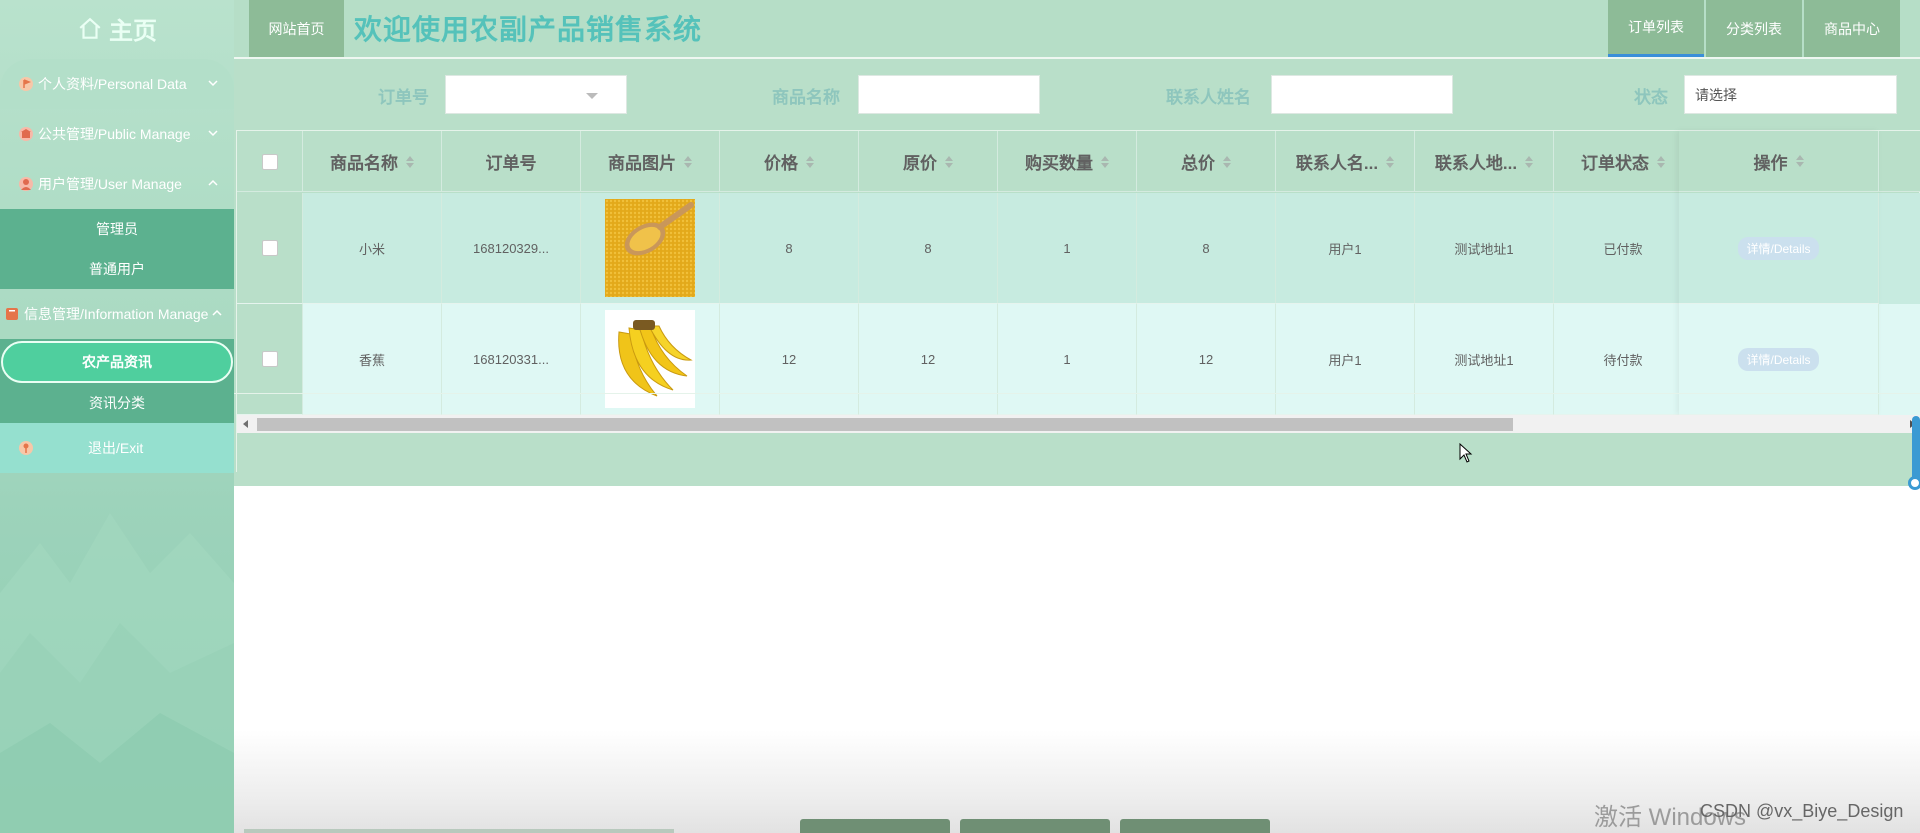 The height and width of the screenshot is (833, 1920). I want to click on product-name-input, so click(949, 94).